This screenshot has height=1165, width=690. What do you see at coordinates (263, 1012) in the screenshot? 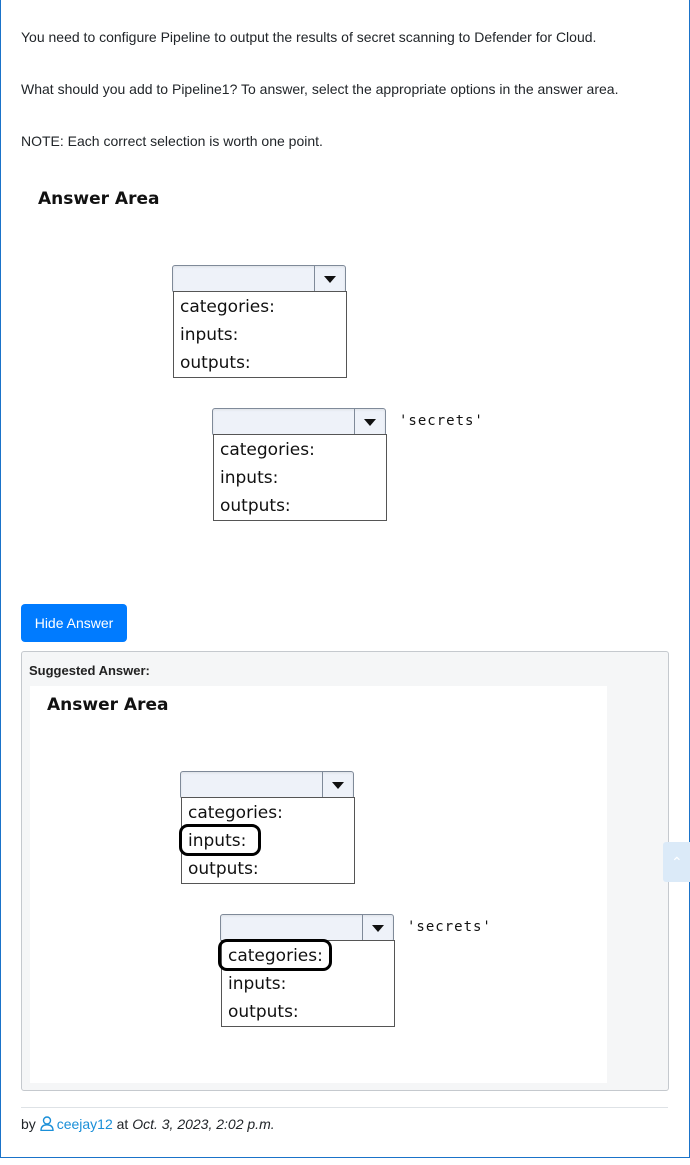
I see `suggested-2-option-outputs: outputs:` at bounding box center [263, 1012].